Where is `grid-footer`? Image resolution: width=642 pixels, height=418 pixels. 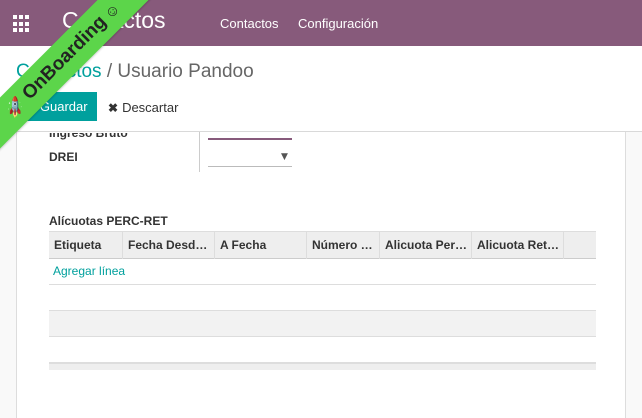 grid-footer is located at coordinates (322, 366).